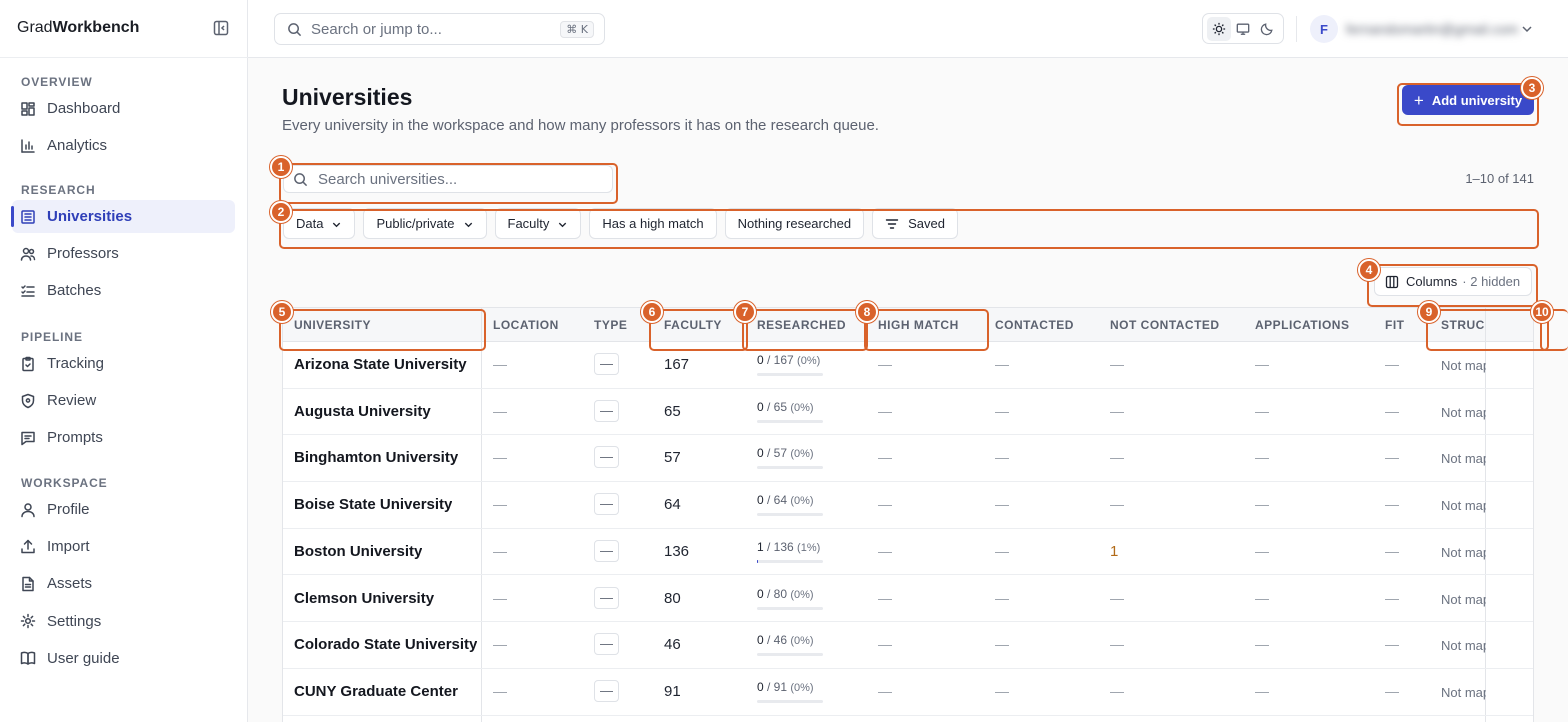 This screenshot has width=1568, height=722. Describe the element at coordinates (1165, 325) in the screenshot. I see `column-header-not-contacted: NOT CONTACTED` at that location.